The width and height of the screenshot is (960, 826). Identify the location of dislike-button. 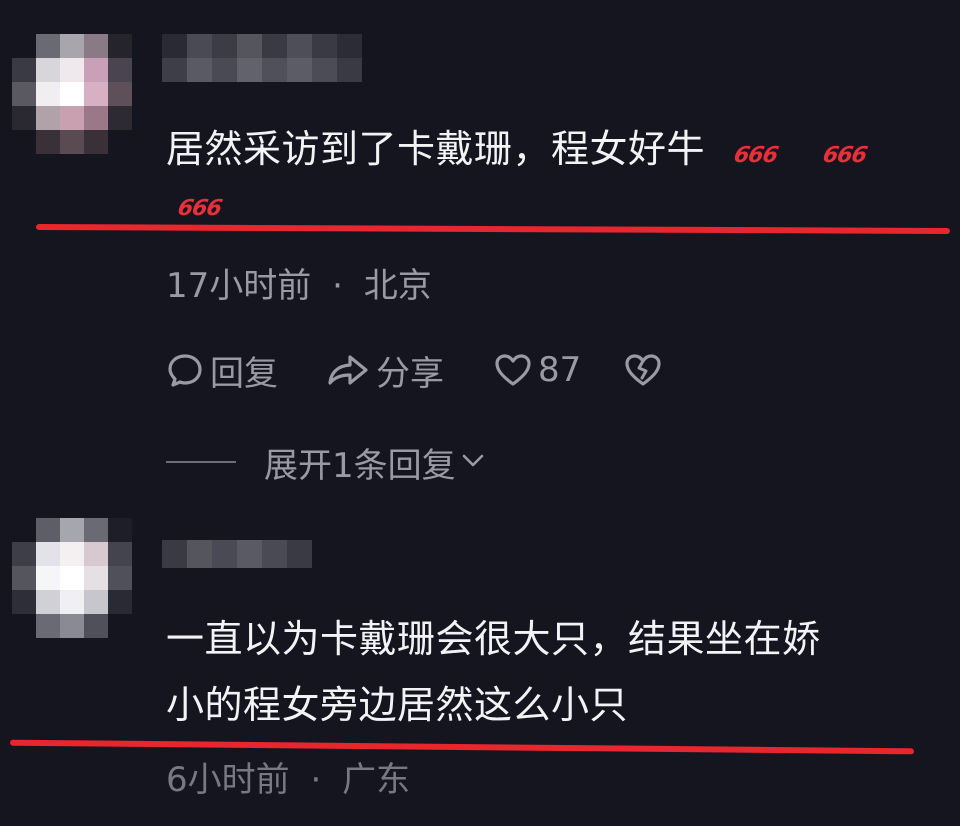
(643, 370).